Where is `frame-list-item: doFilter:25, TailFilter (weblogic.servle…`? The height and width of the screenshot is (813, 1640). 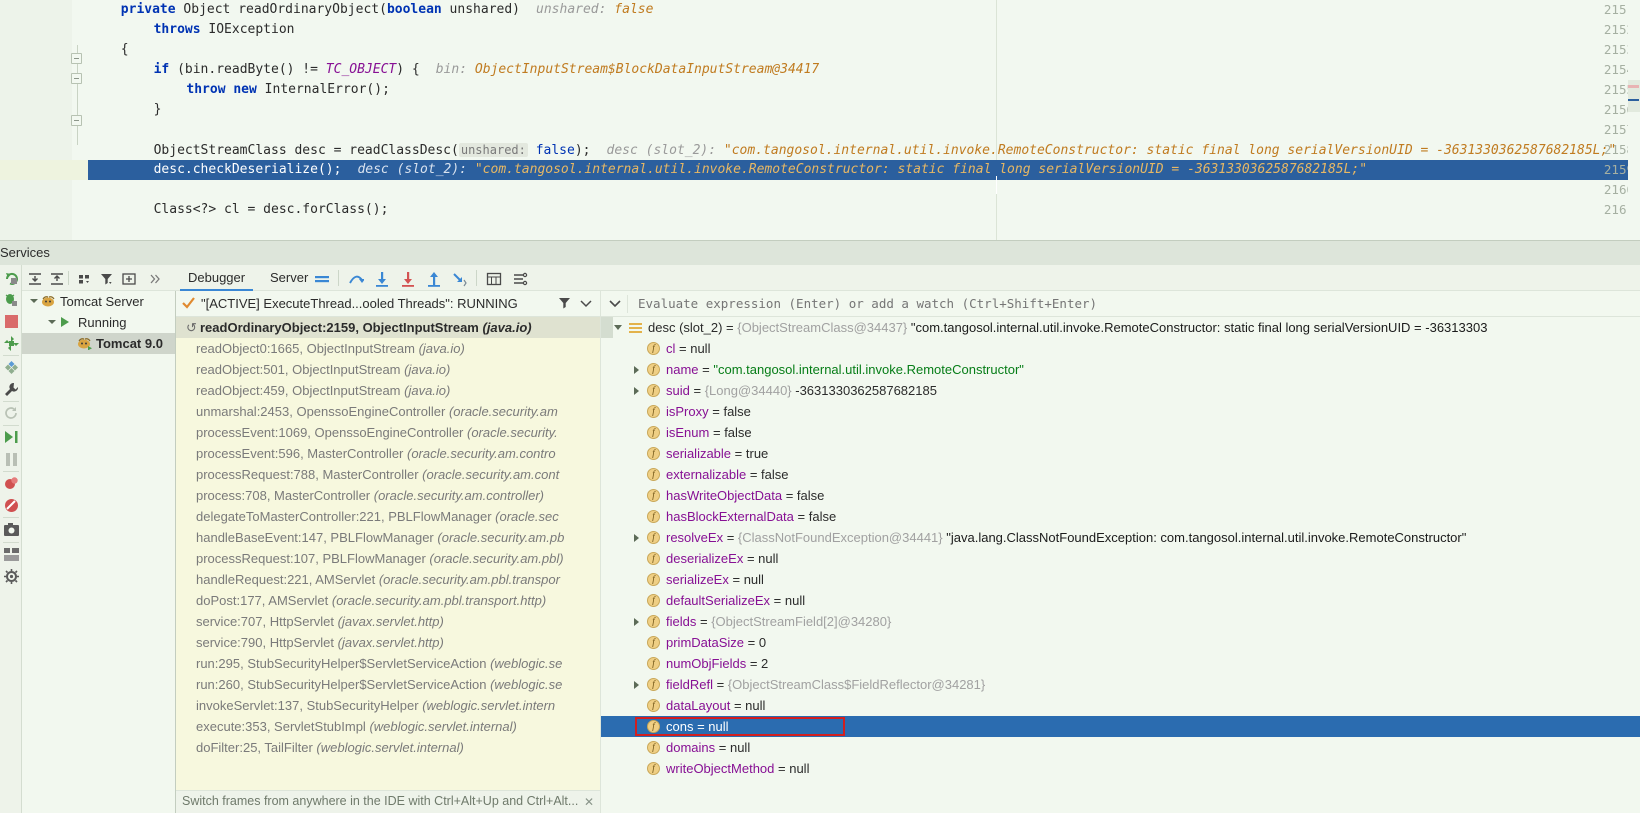
frame-list-item: doFilter:25, TailFilter (weblogic.servle… is located at coordinates (388, 747).